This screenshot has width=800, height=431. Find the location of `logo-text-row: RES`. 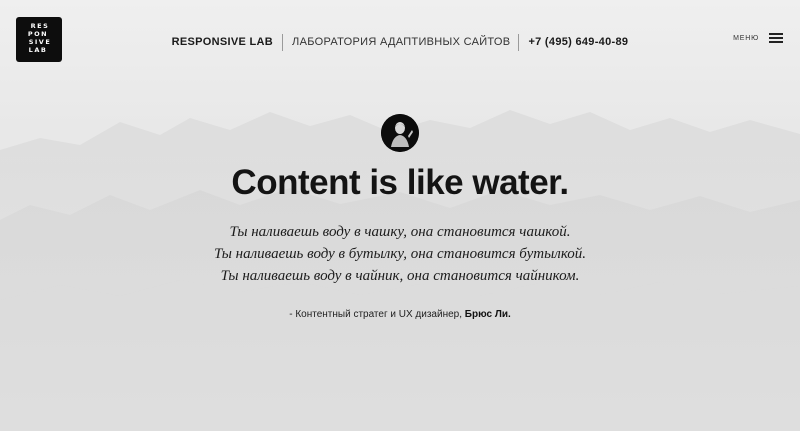

logo-text-row: RES is located at coordinates (40, 26).